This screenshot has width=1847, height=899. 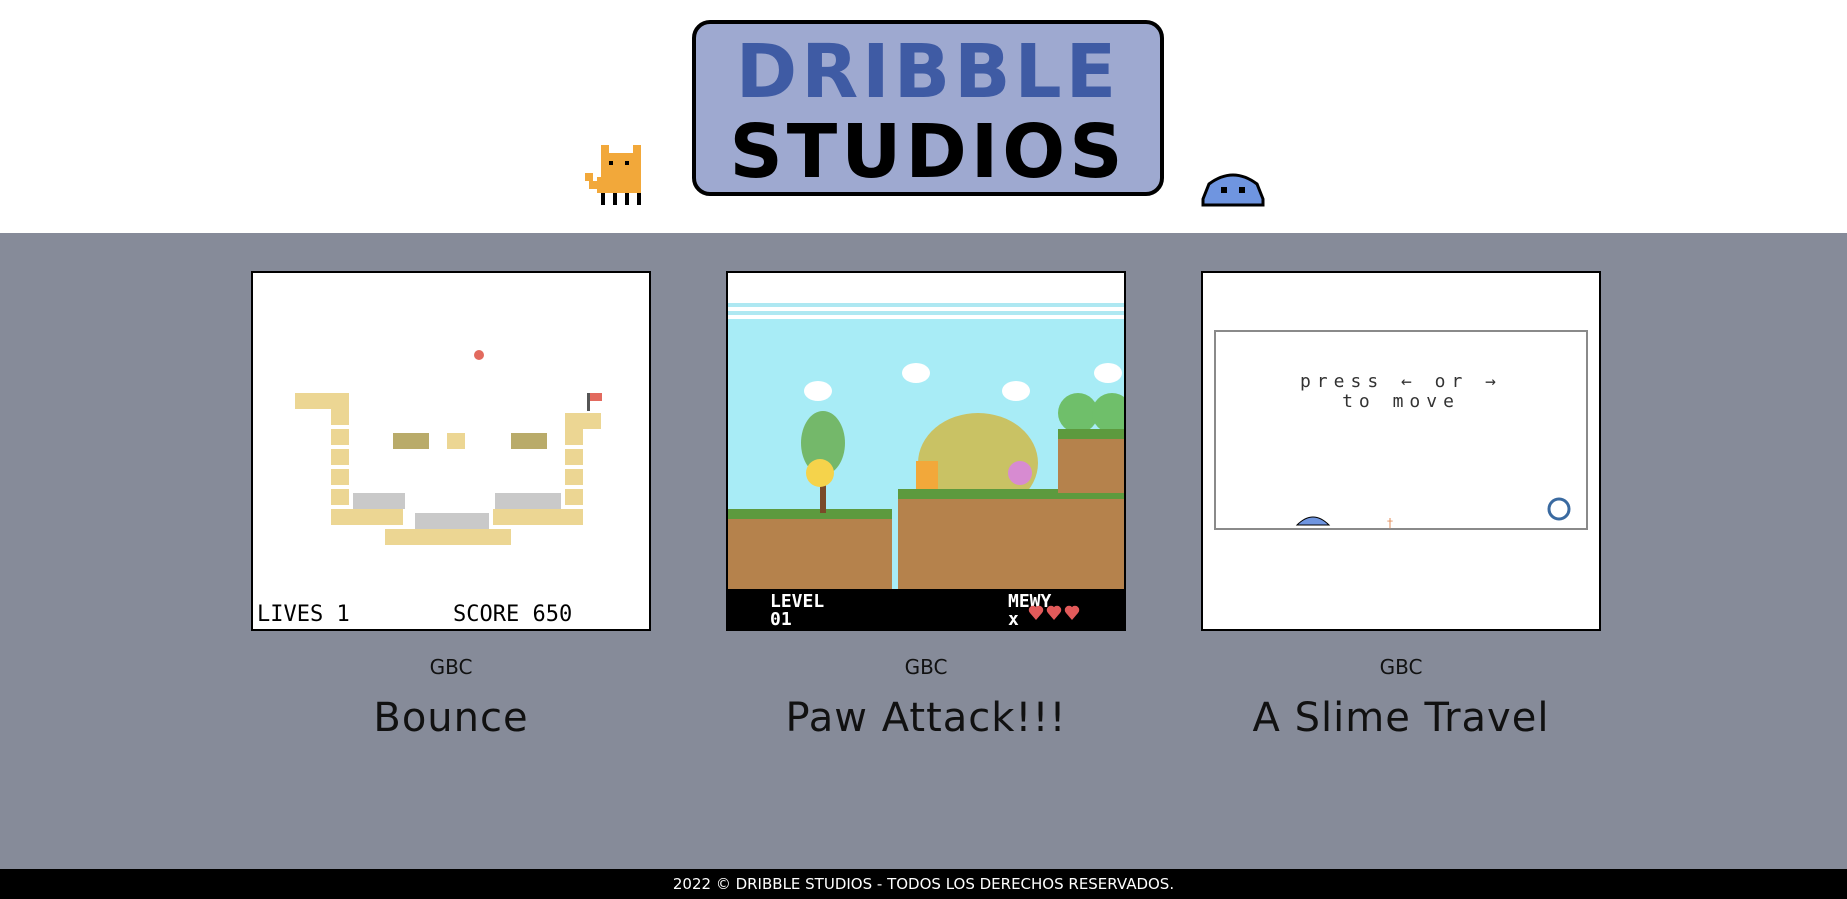 I want to click on game-card-bounce: LIVES 1 SCORE 650 GBC Bounce, so click(x=451, y=506).